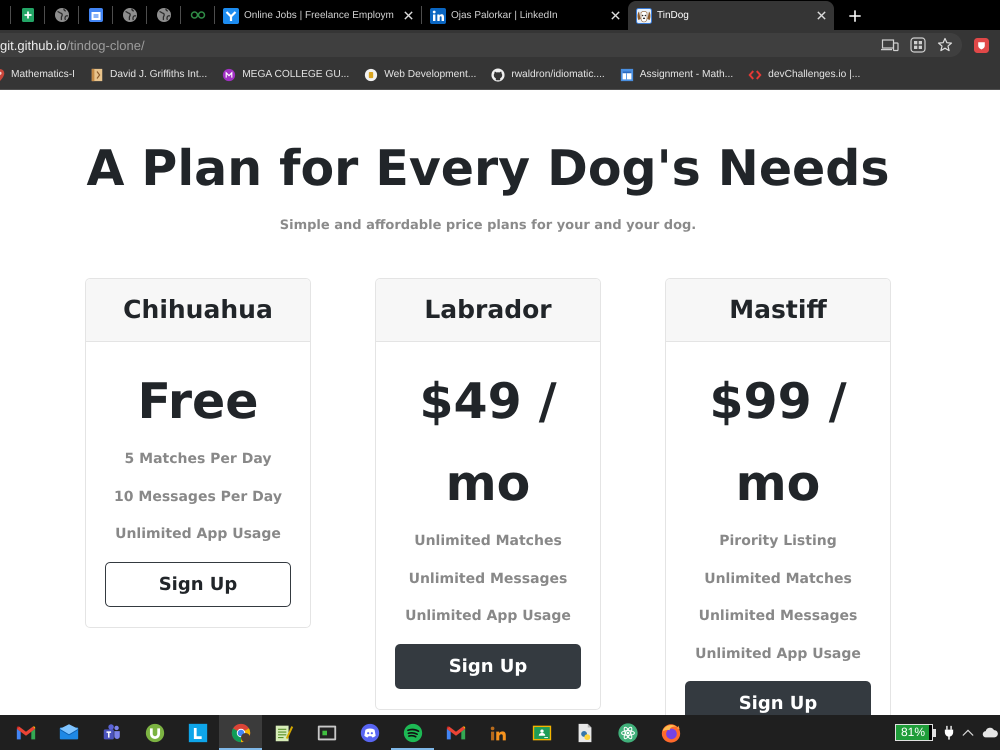 This screenshot has height=750, width=1000. I want to click on browser-icon, so click(241, 733).